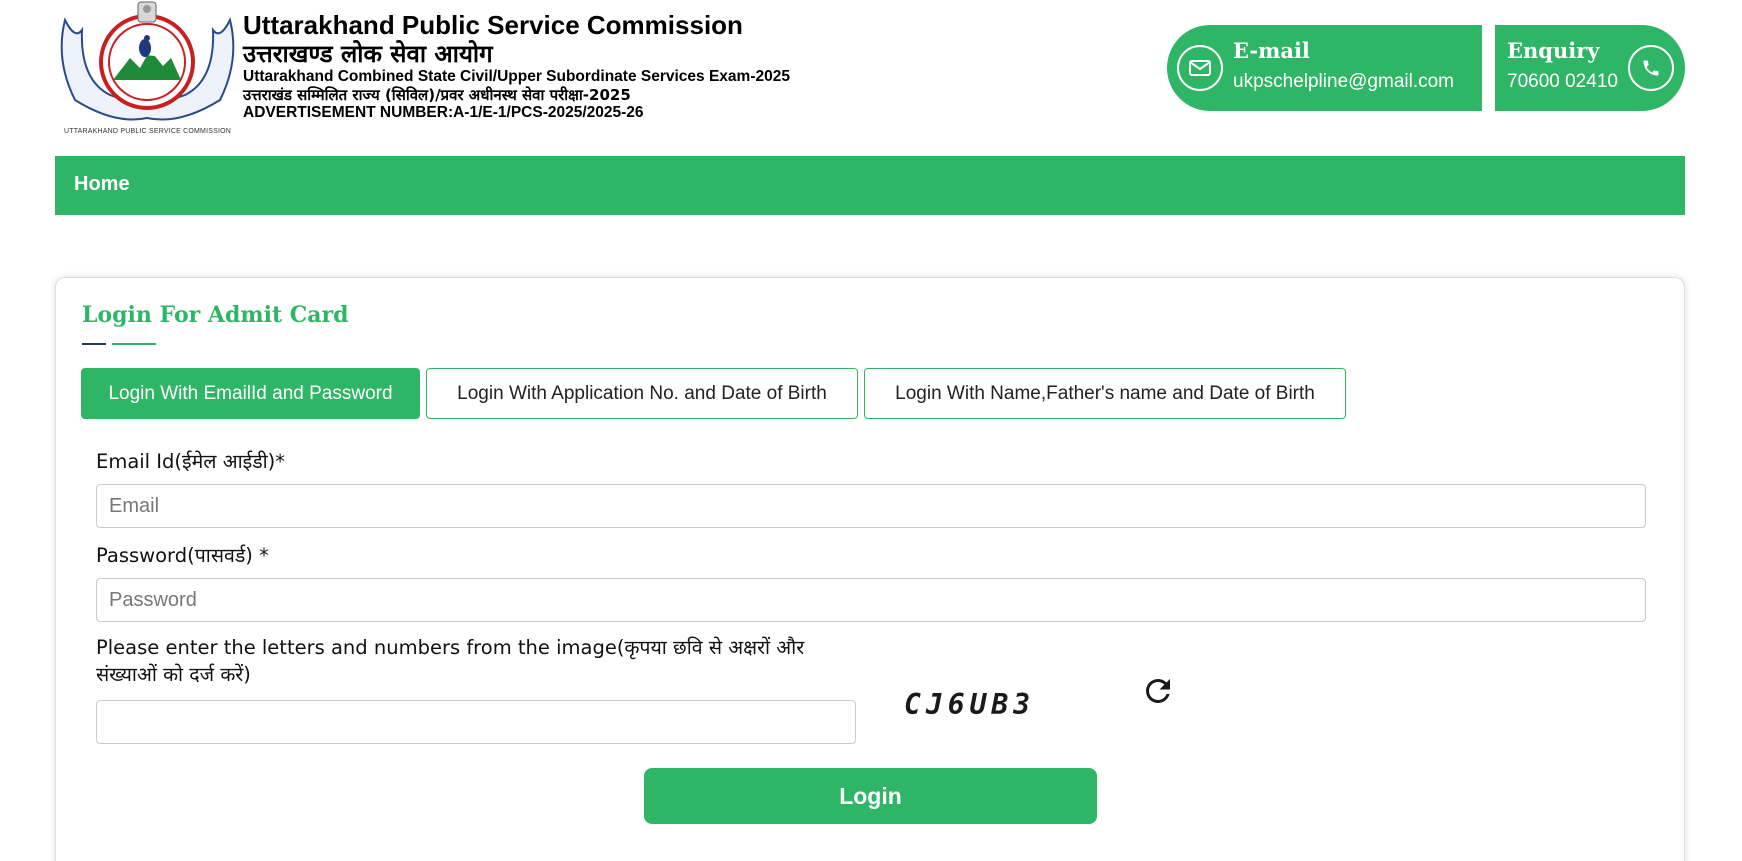 This screenshot has width=1742, height=861. What do you see at coordinates (215, 315) in the screenshot?
I see `login-card-title: Login For Admit Card` at bounding box center [215, 315].